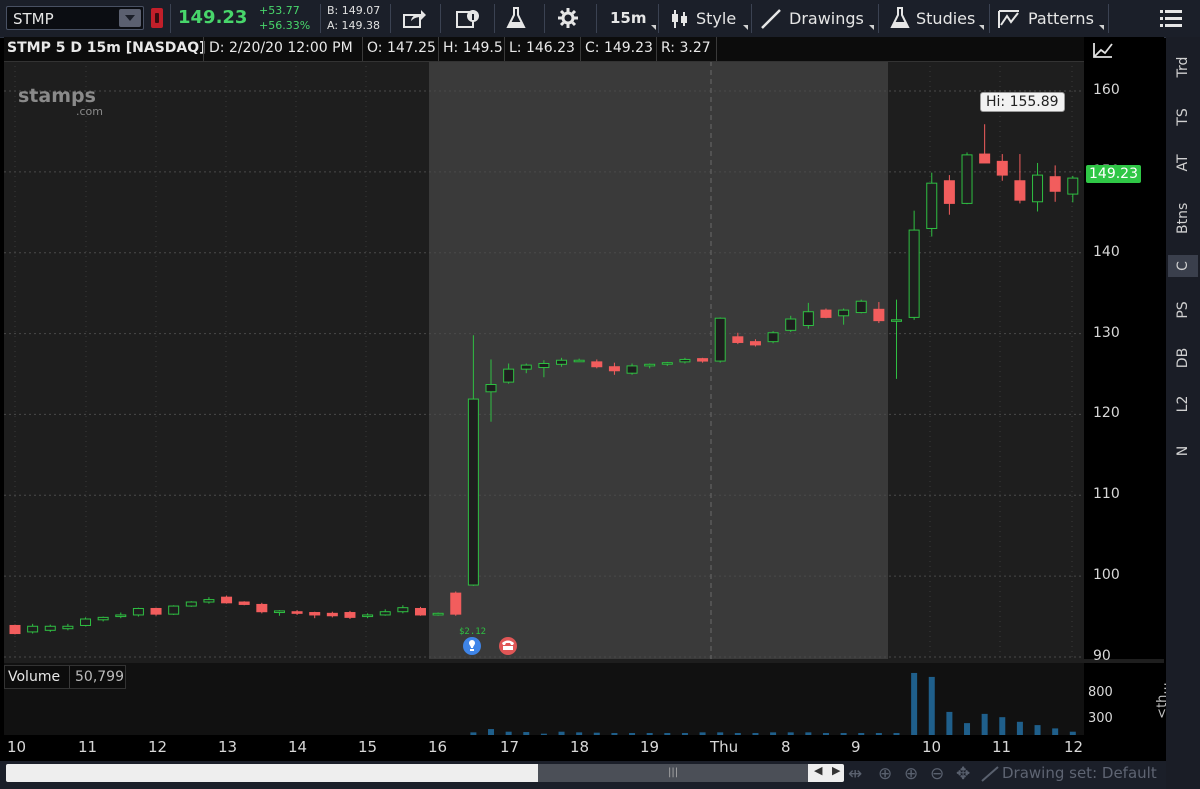  I want to click on crosshair-icon: ⊕, so click(885, 774).